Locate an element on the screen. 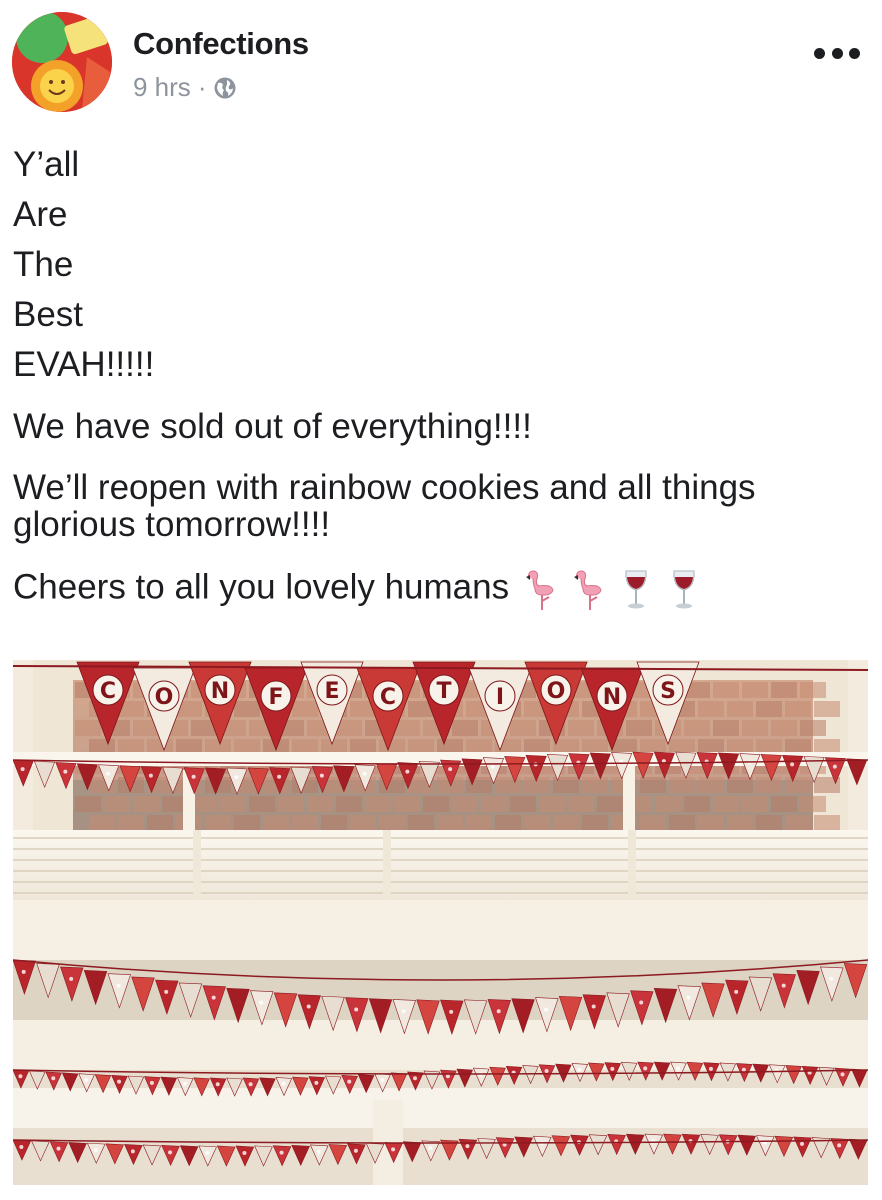  page-avatar is located at coordinates (62, 62).